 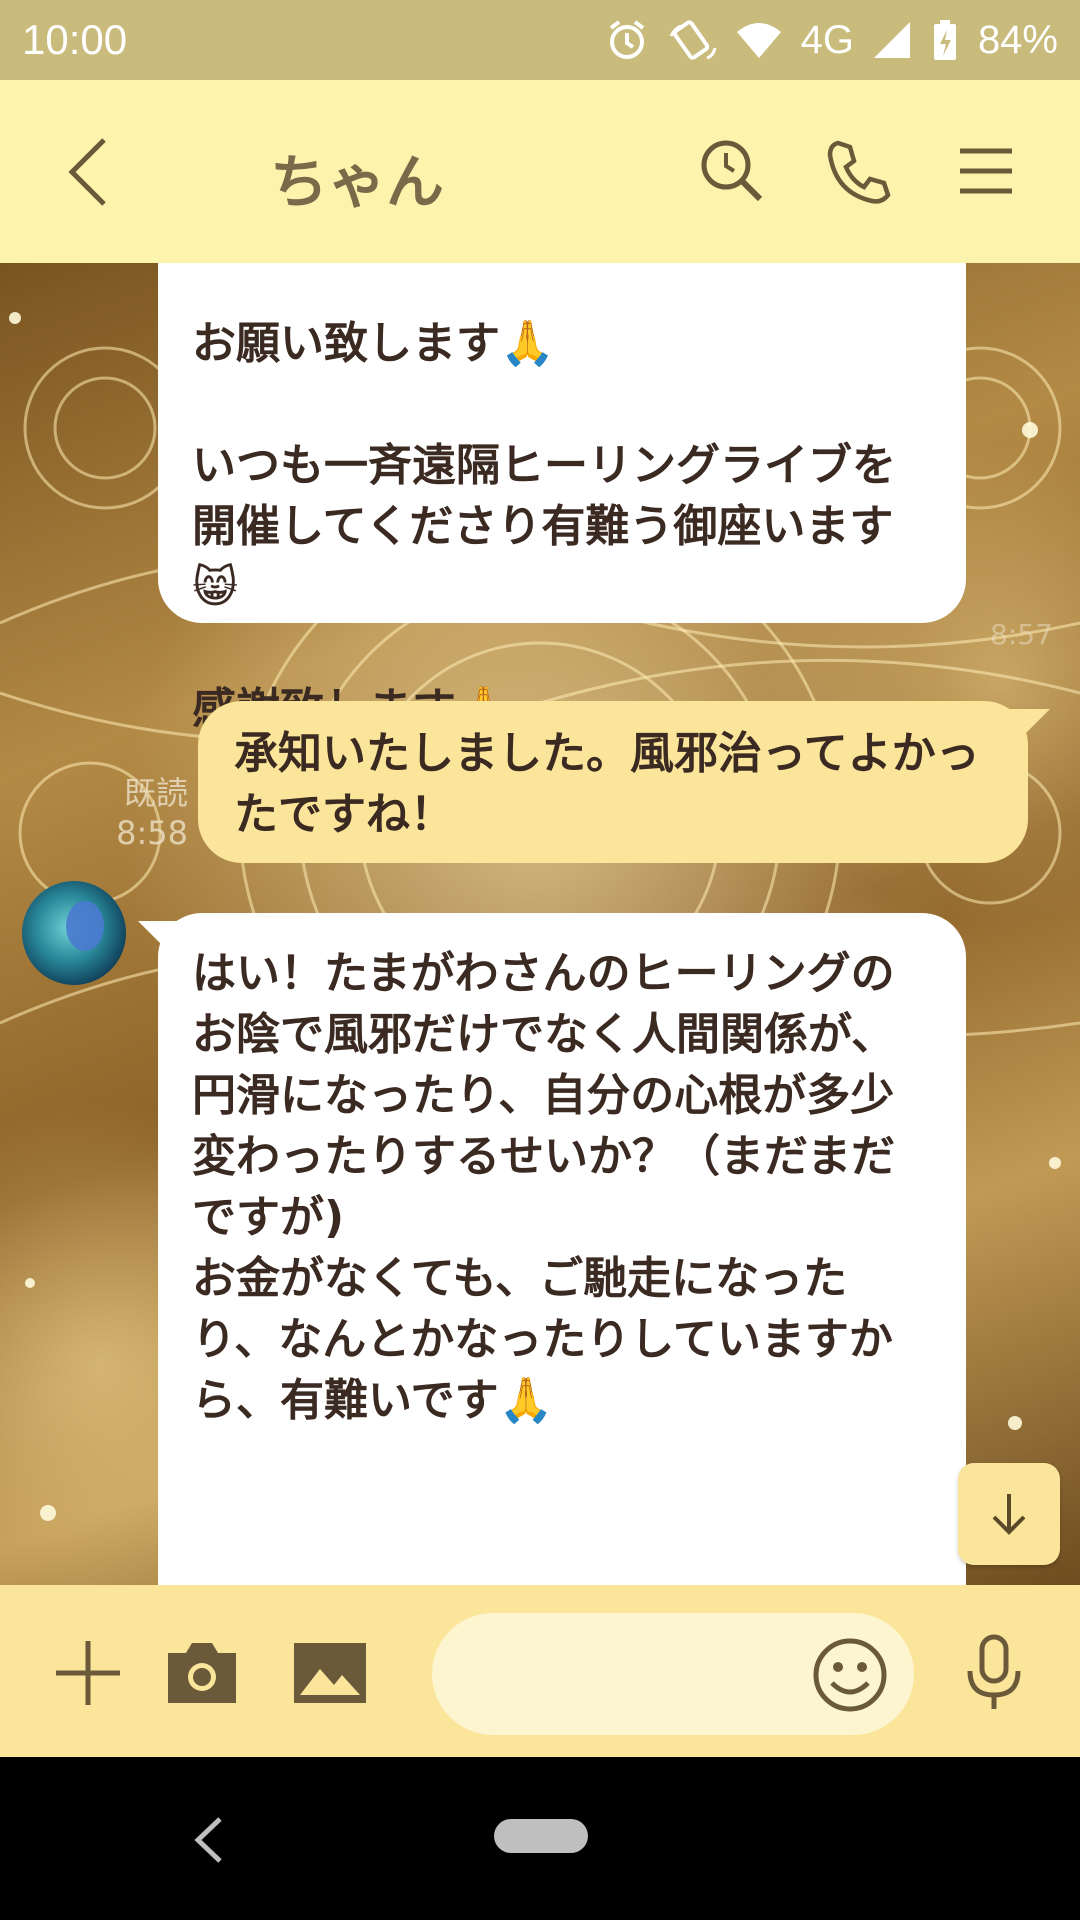 I want to click on system-nav-bar, so click(x=540, y=1838).